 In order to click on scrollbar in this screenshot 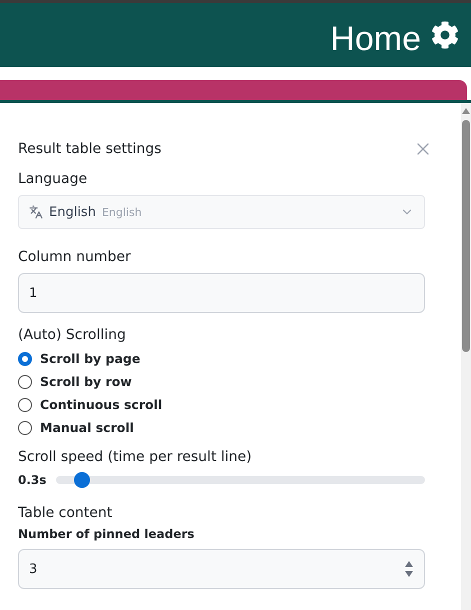, I will do `click(466, 356)`.